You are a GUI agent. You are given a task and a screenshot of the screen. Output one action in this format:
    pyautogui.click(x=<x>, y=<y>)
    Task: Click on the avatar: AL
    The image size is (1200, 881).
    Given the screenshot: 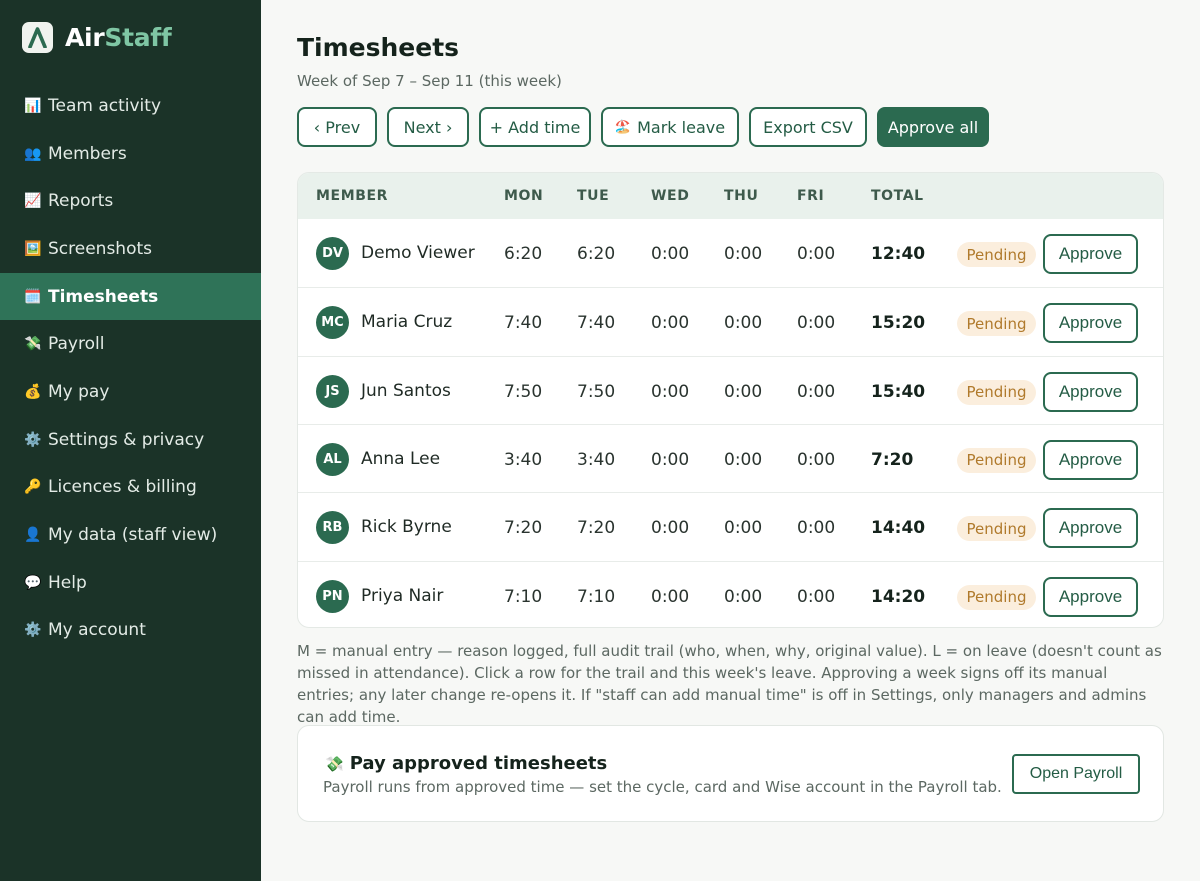 What is the action you would take?
    pyautogui.click(x=332, y=459)
    